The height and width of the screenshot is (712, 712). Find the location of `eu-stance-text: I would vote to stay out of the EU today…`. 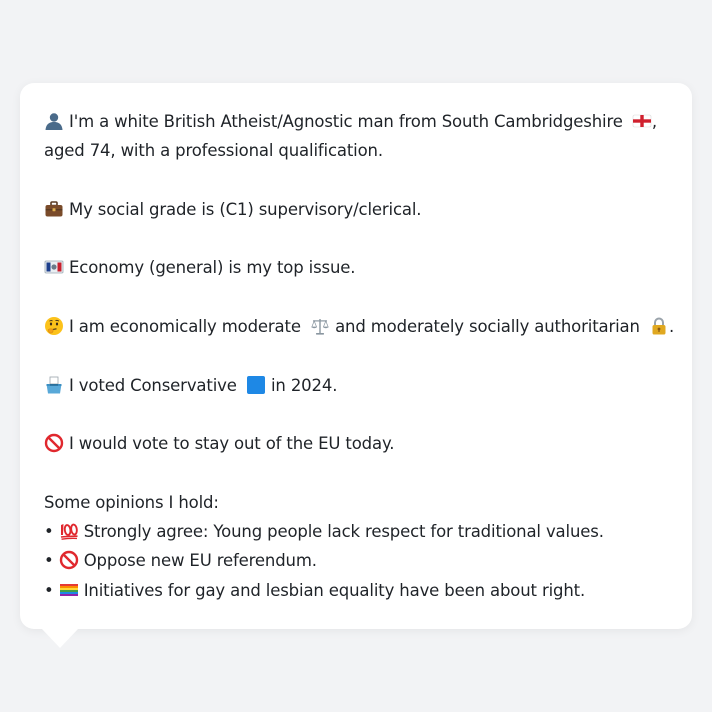

eu-stance-text: I would vote to stay out of the EU today… is located at coordinates (232, 444).